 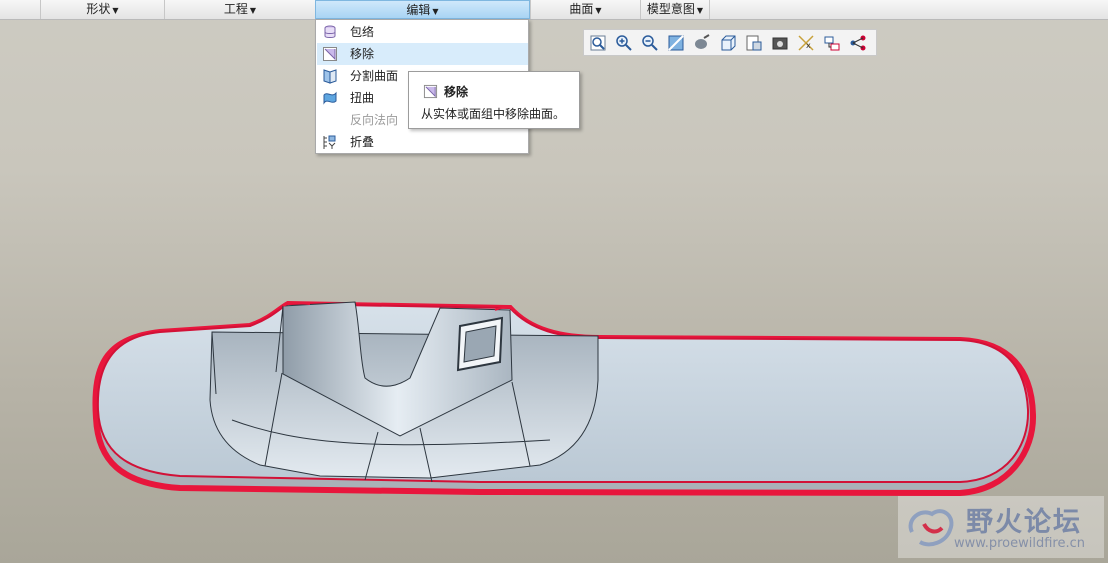 What do you see at coordinates (494, 100) in the screenshot?
I see `tooltip: 移除 从实体或面组中移除曲面。` at bounding box center [494, 100].